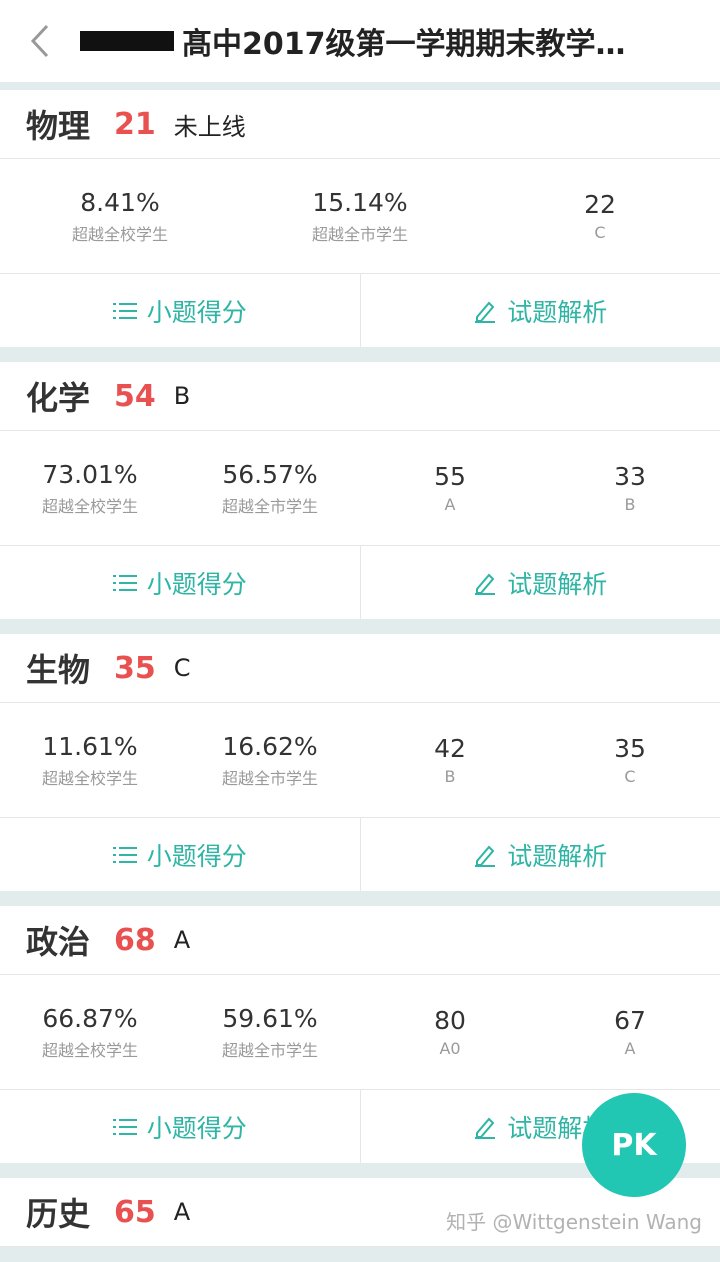  I want to click on subject-score: 35, so click(135, 668).